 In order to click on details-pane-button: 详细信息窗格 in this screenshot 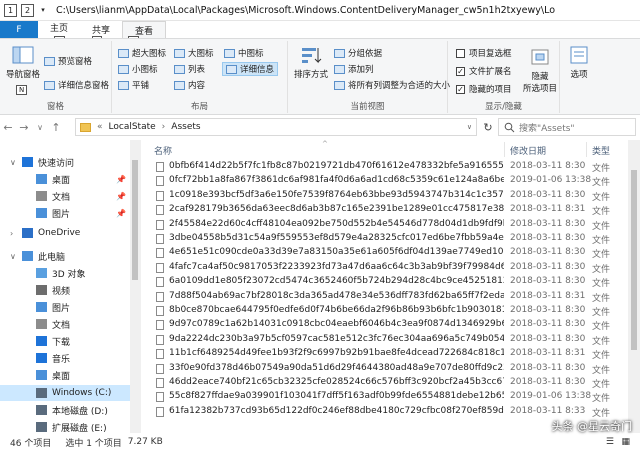, I will do `click(76, 85)`.